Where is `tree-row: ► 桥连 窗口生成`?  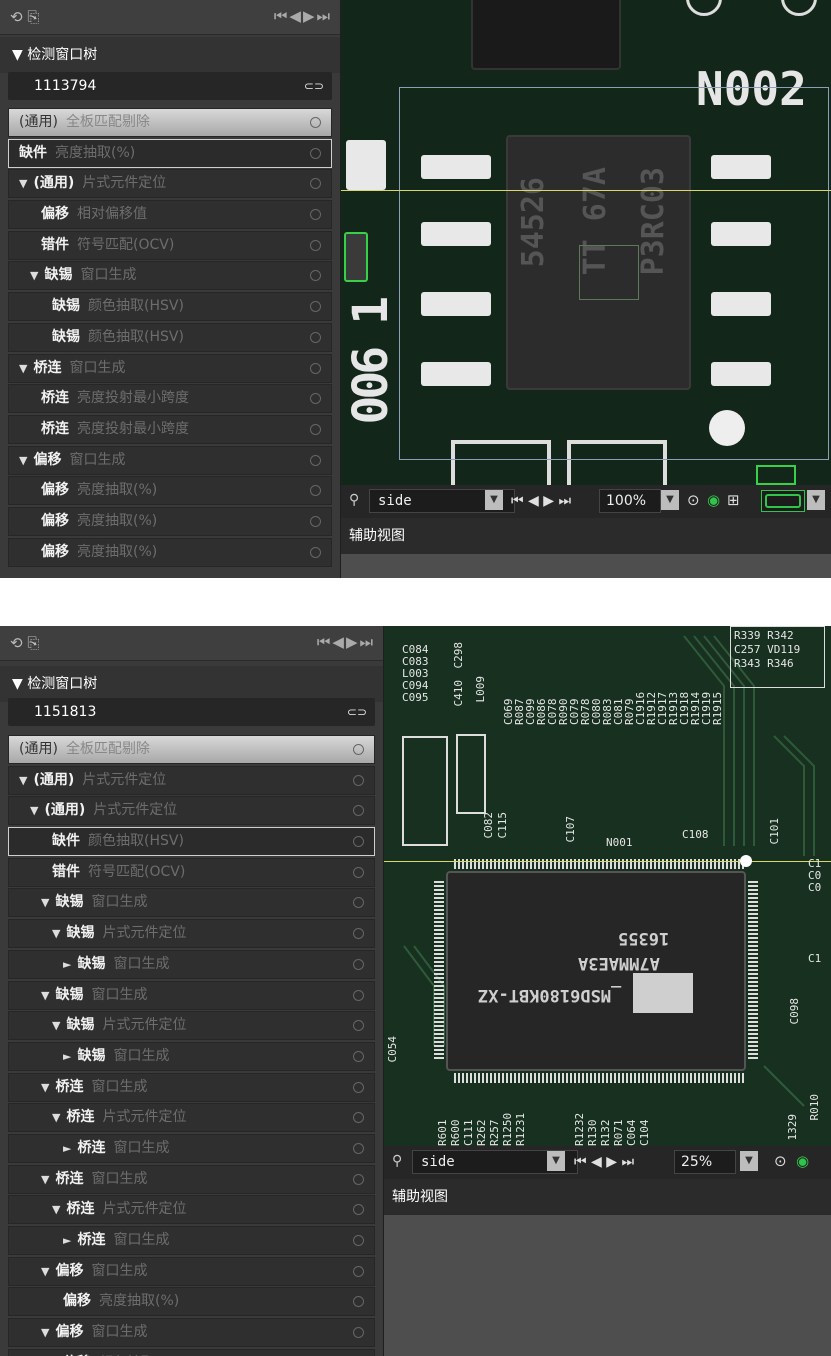 tree-row: ► 桥连 窗口生成 is located at coordinates (191, 1148).